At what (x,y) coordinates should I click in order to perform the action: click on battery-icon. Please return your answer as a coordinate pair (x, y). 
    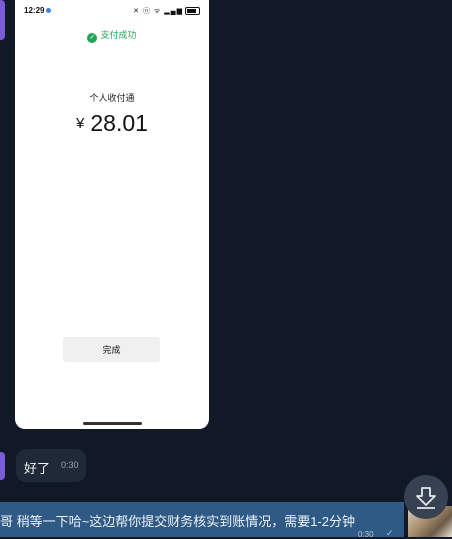
    Looking at the image, I should click on (192, 11).